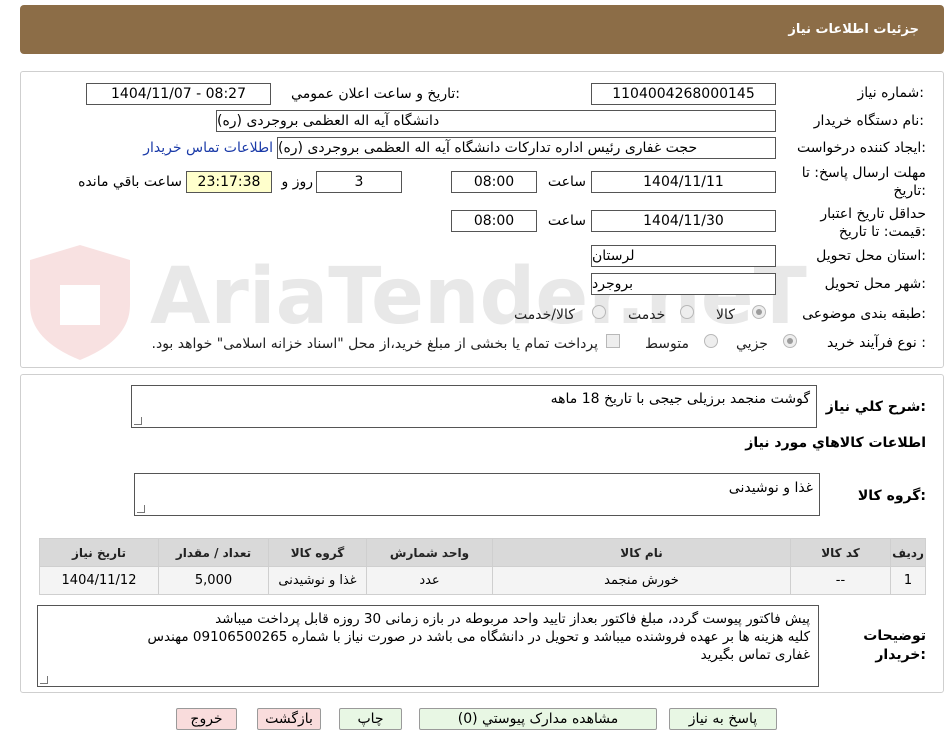 This screenshot has height=753, width=944. Describe the element at coordinates (683, 256) in the screenshot. I see `province-field: لرستان` at that location.